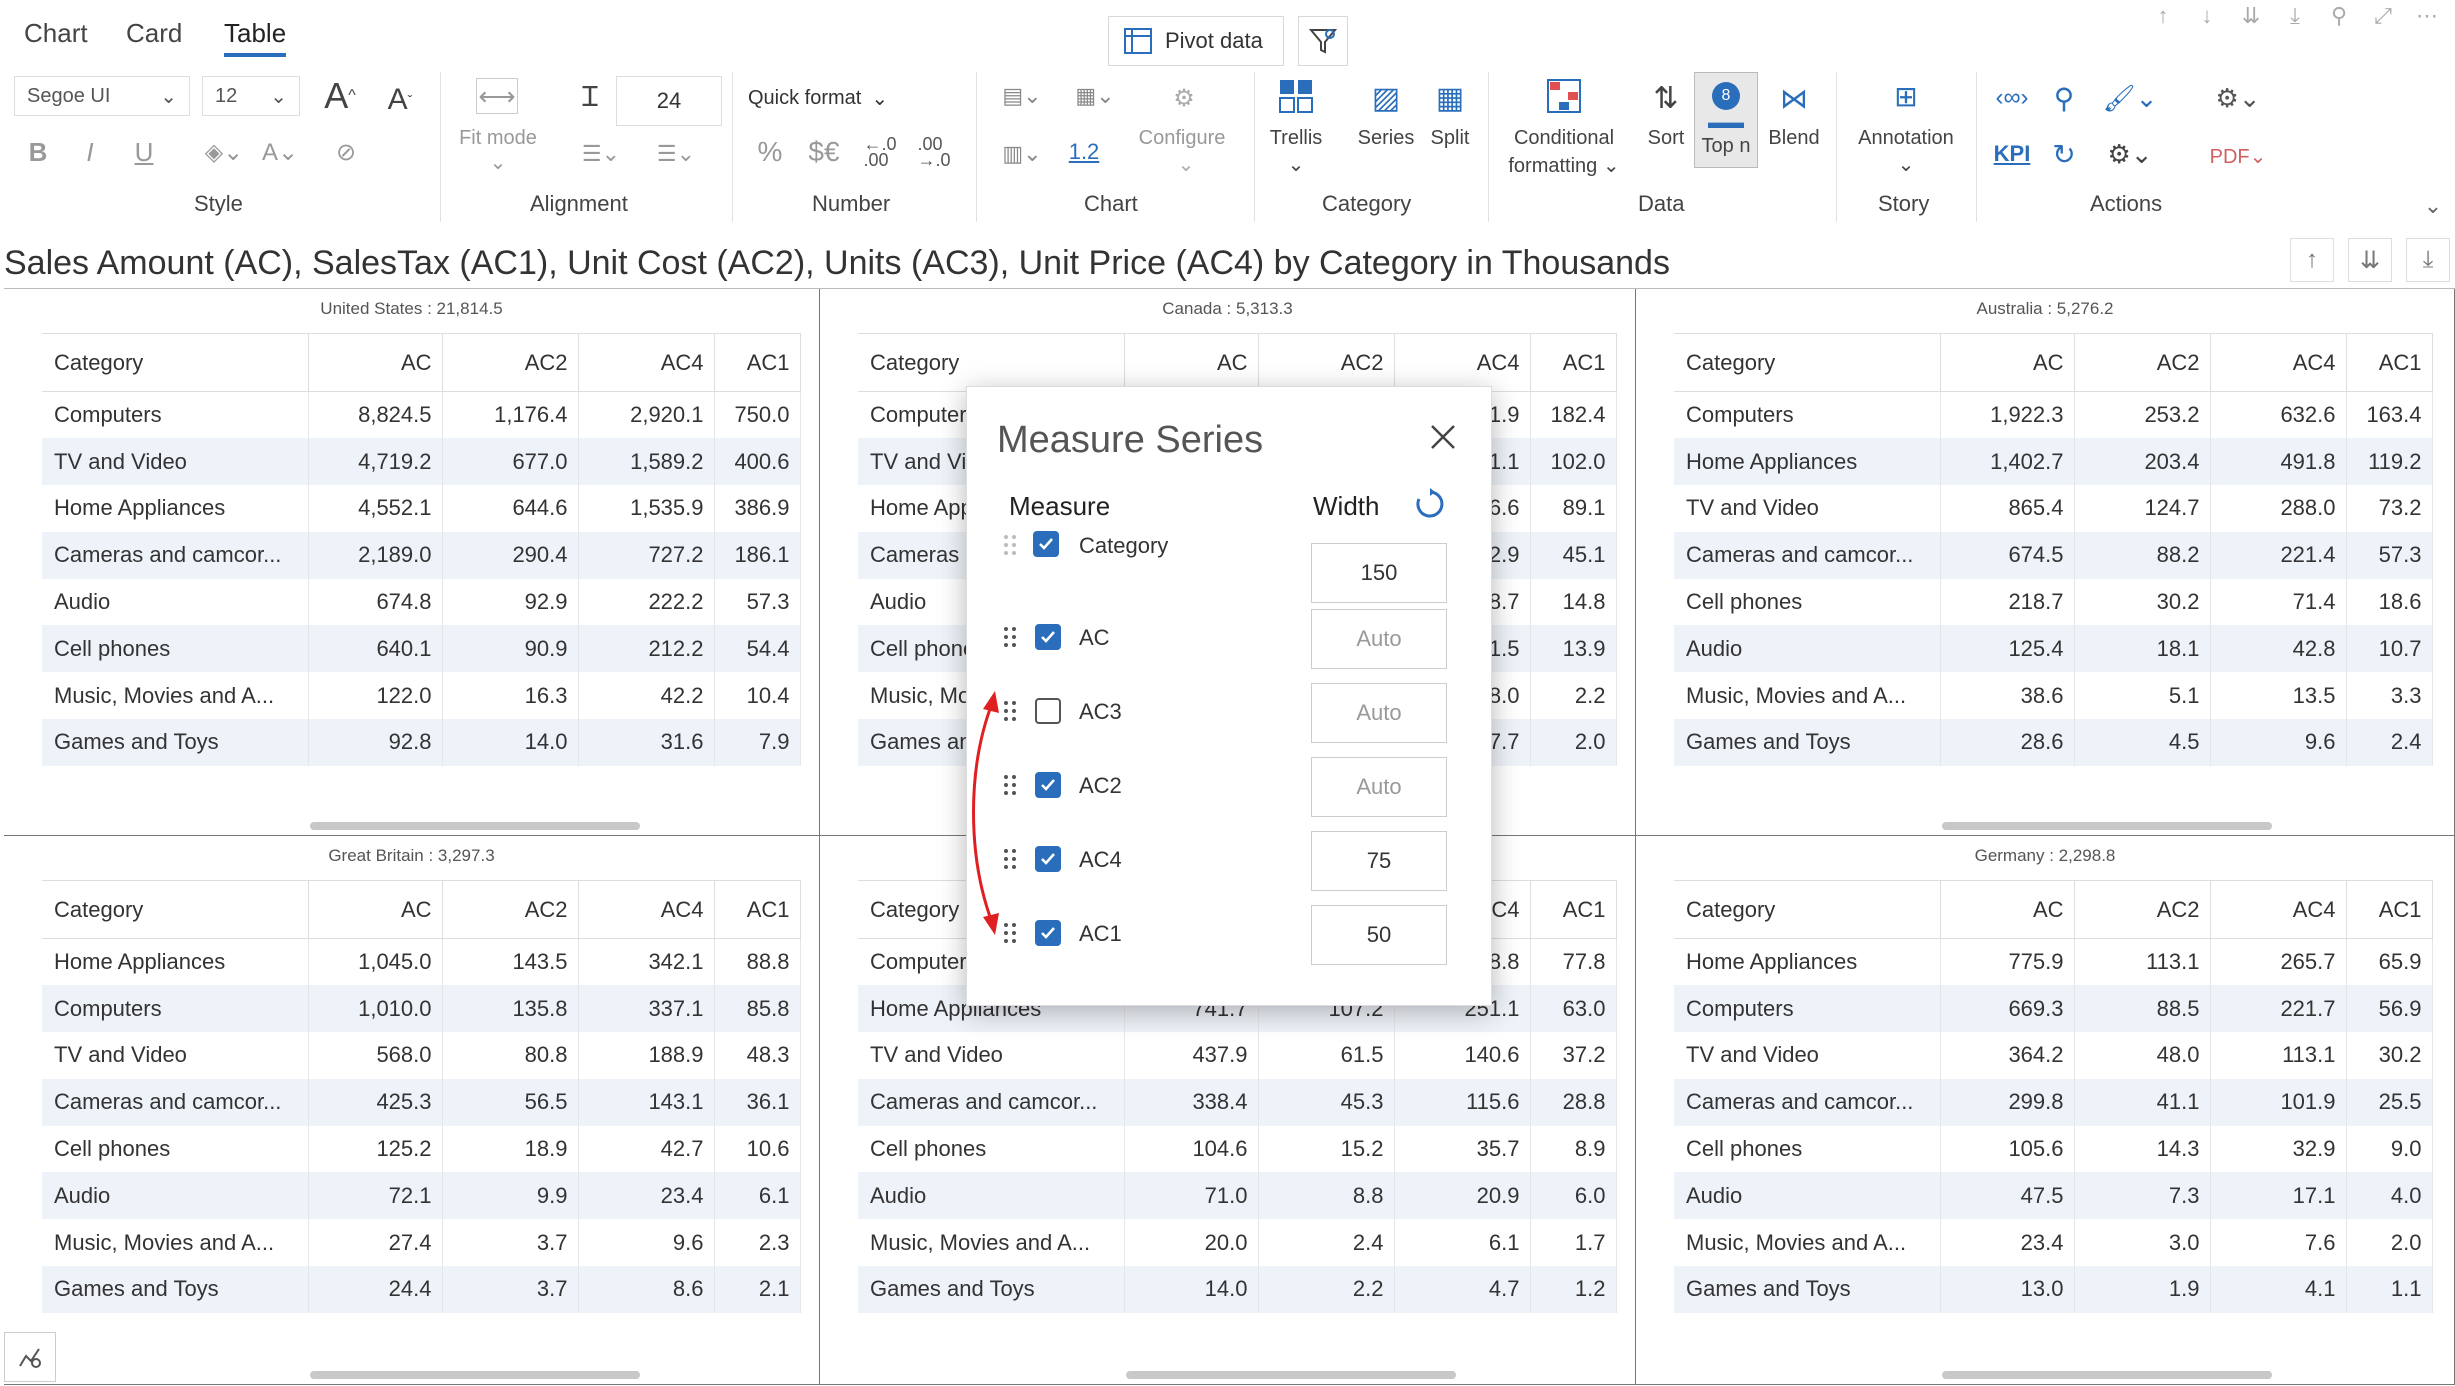 Image resolution: width=2455 pixels, height=1386 pixels. I want to click on italic-icon: I, so click(90, 152).